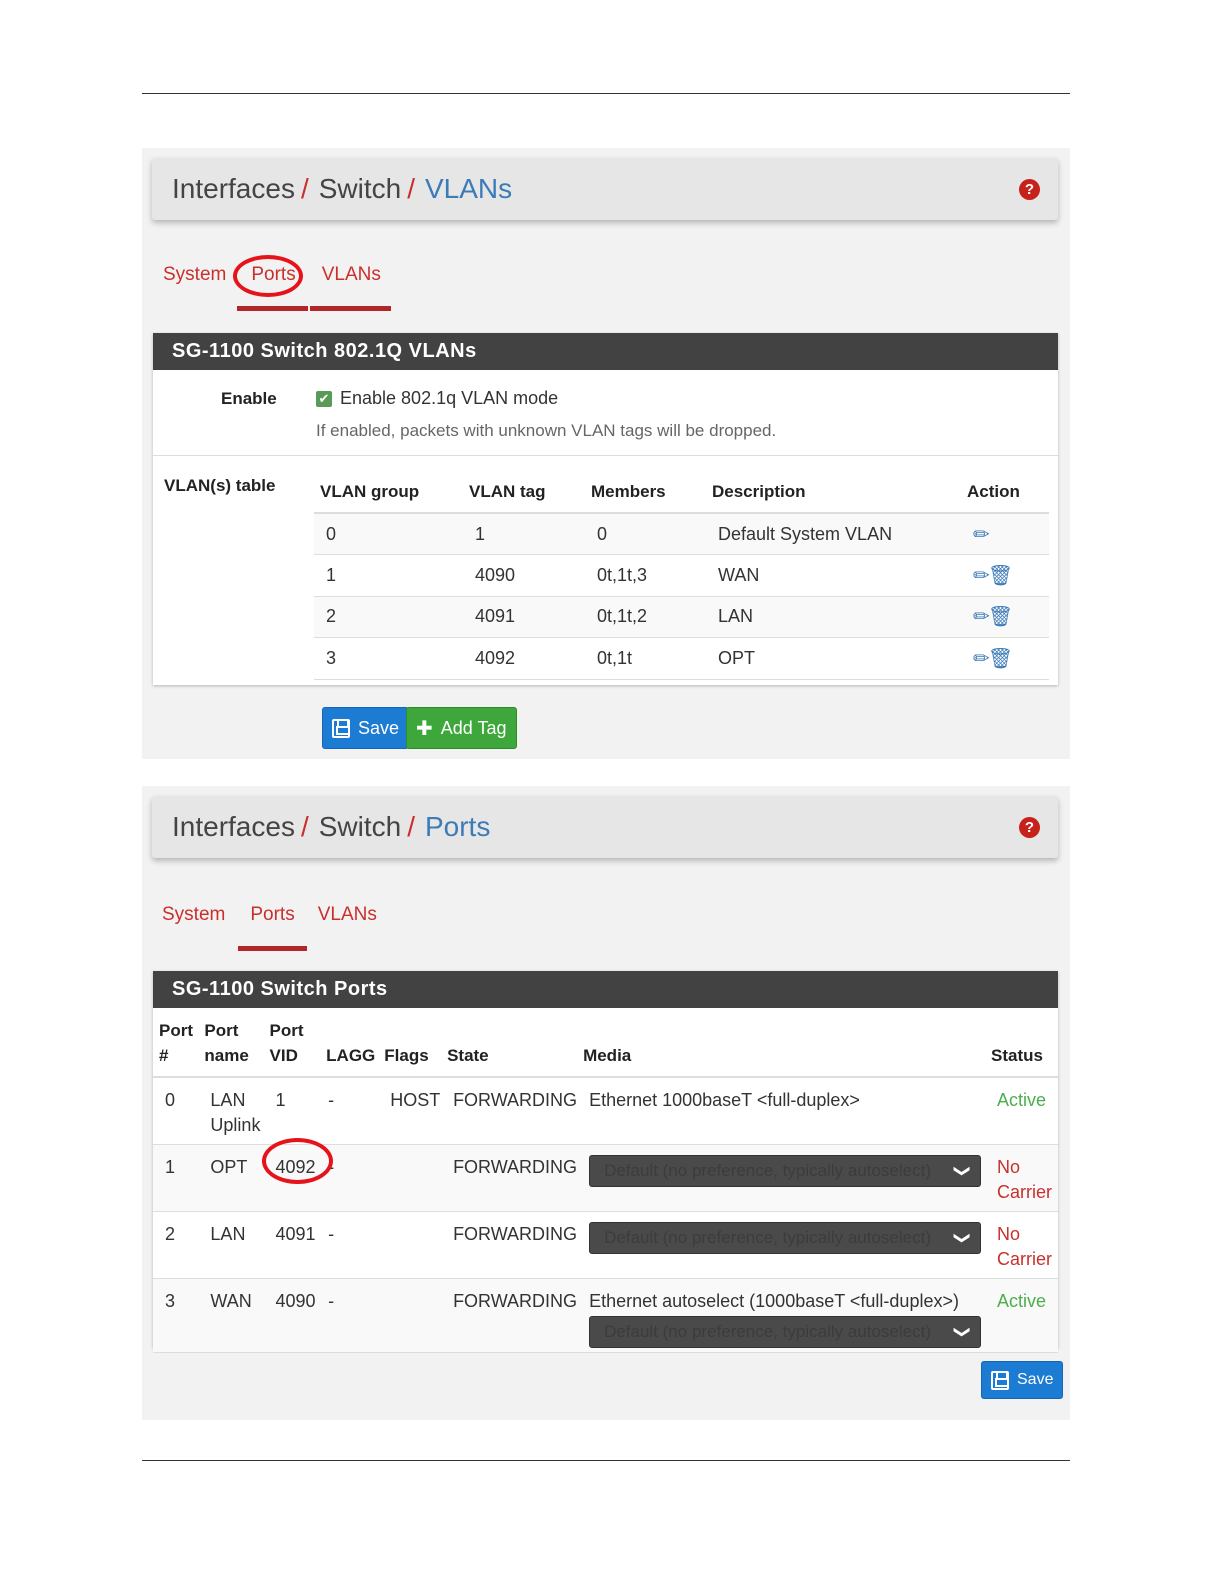 The height and width of the screenshot is (1584, 1224). What do you see at coordinates (457, 827) in the screenshot?
I see `breadcrumb-ports: Ports` at bounding box center [457, 827].